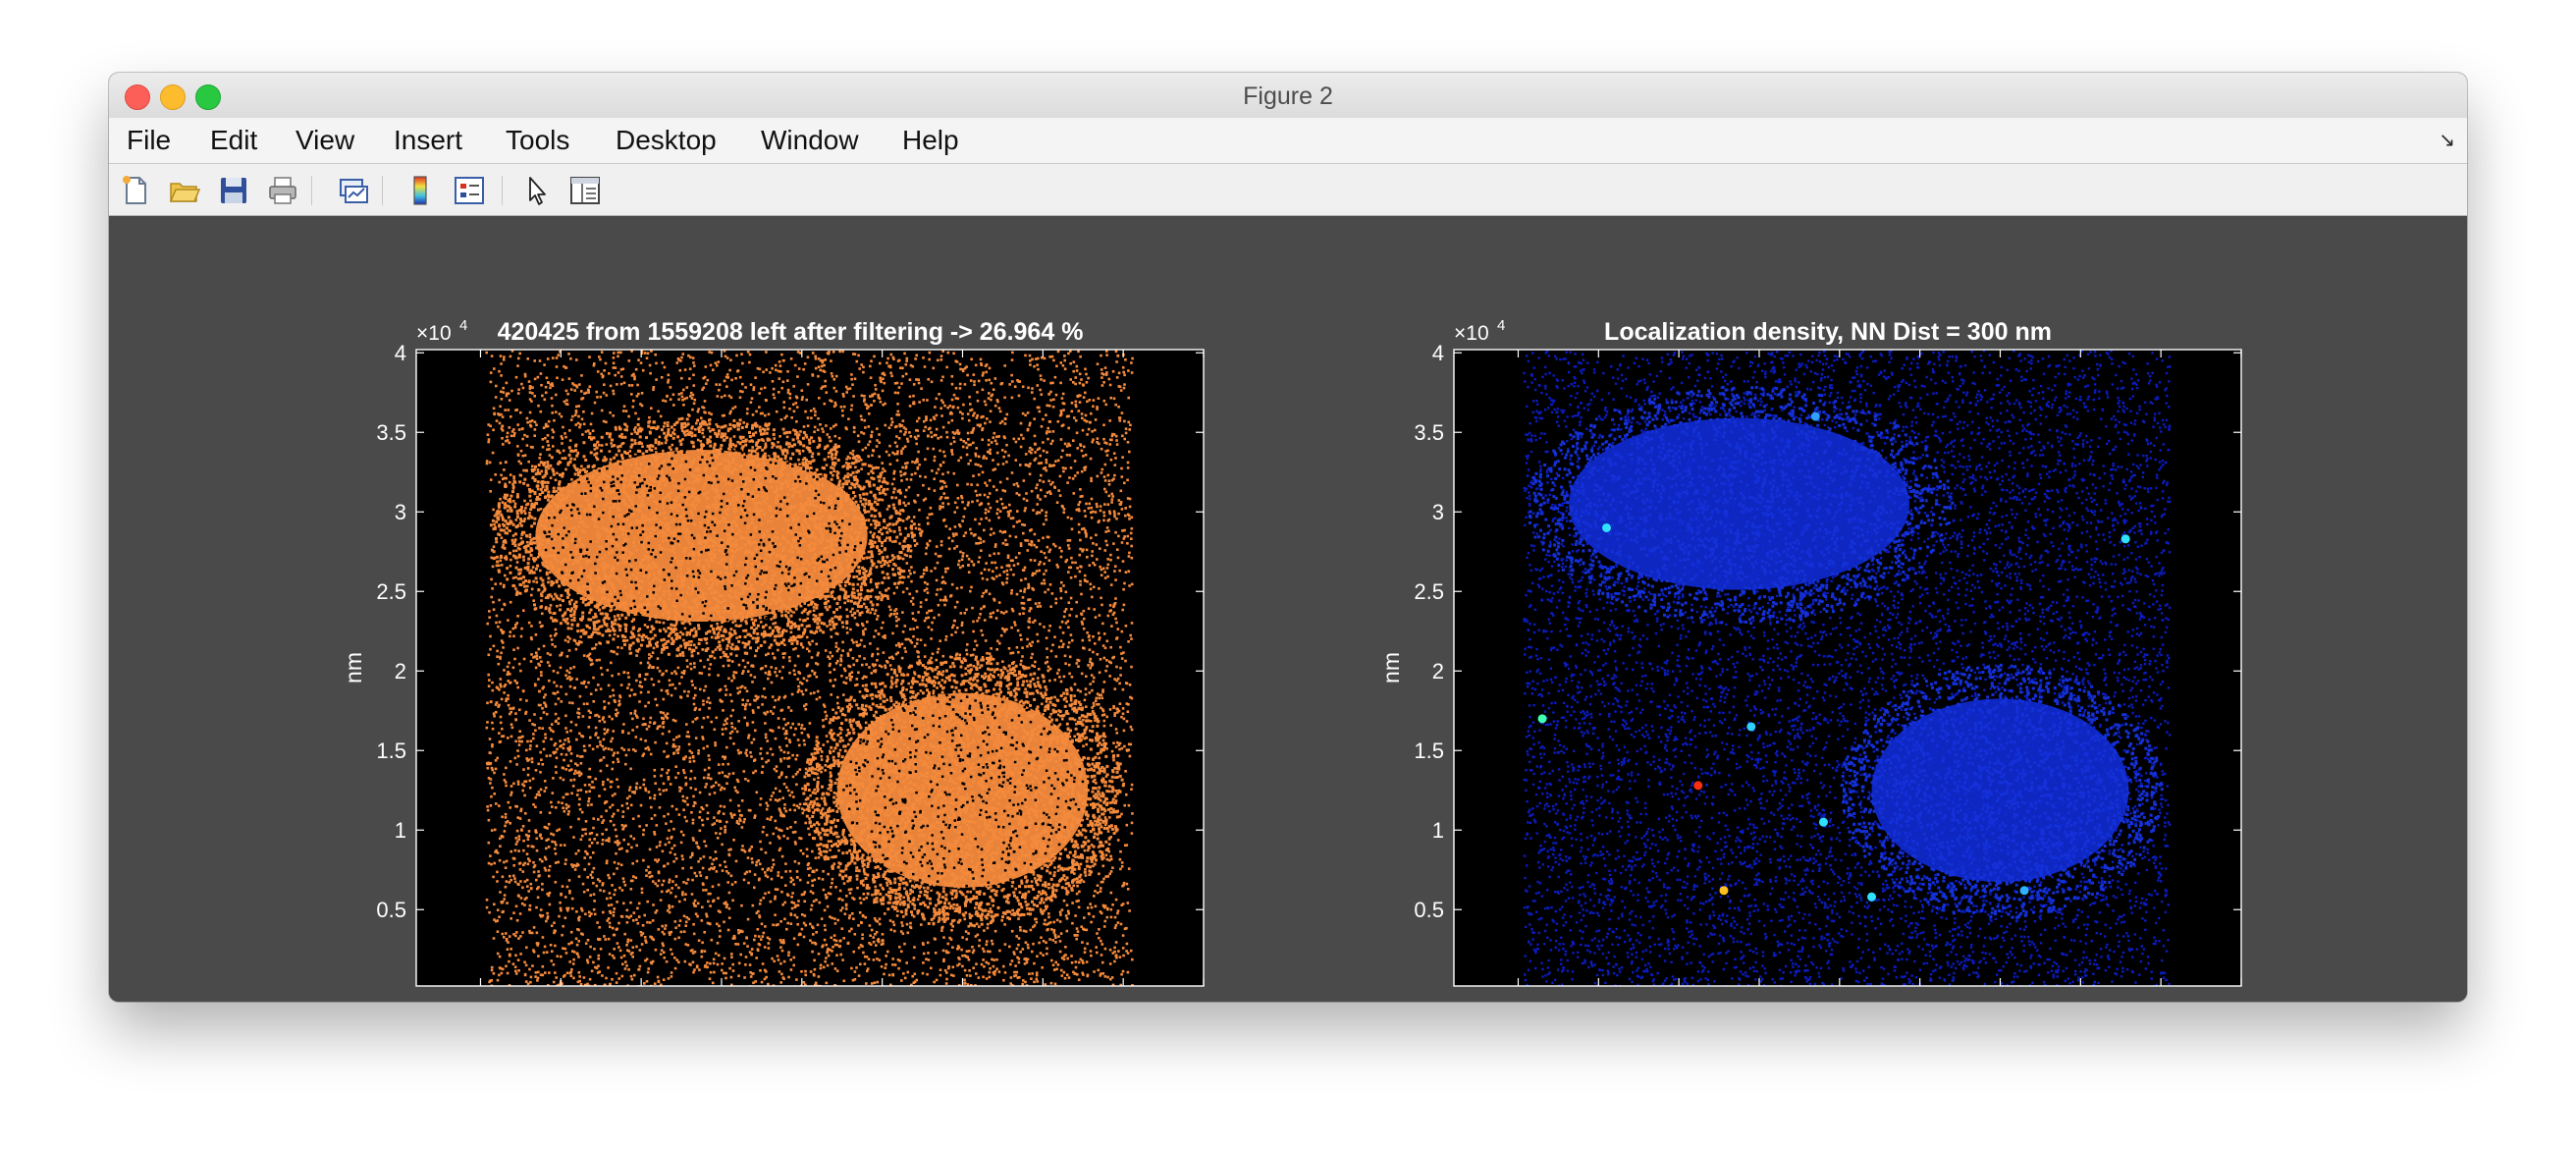 This screenshot has width=2576, height=1149. Describe the element at coordinates (420, 190) in the screenshot. I see `insert-colorbar-icon` at that location.